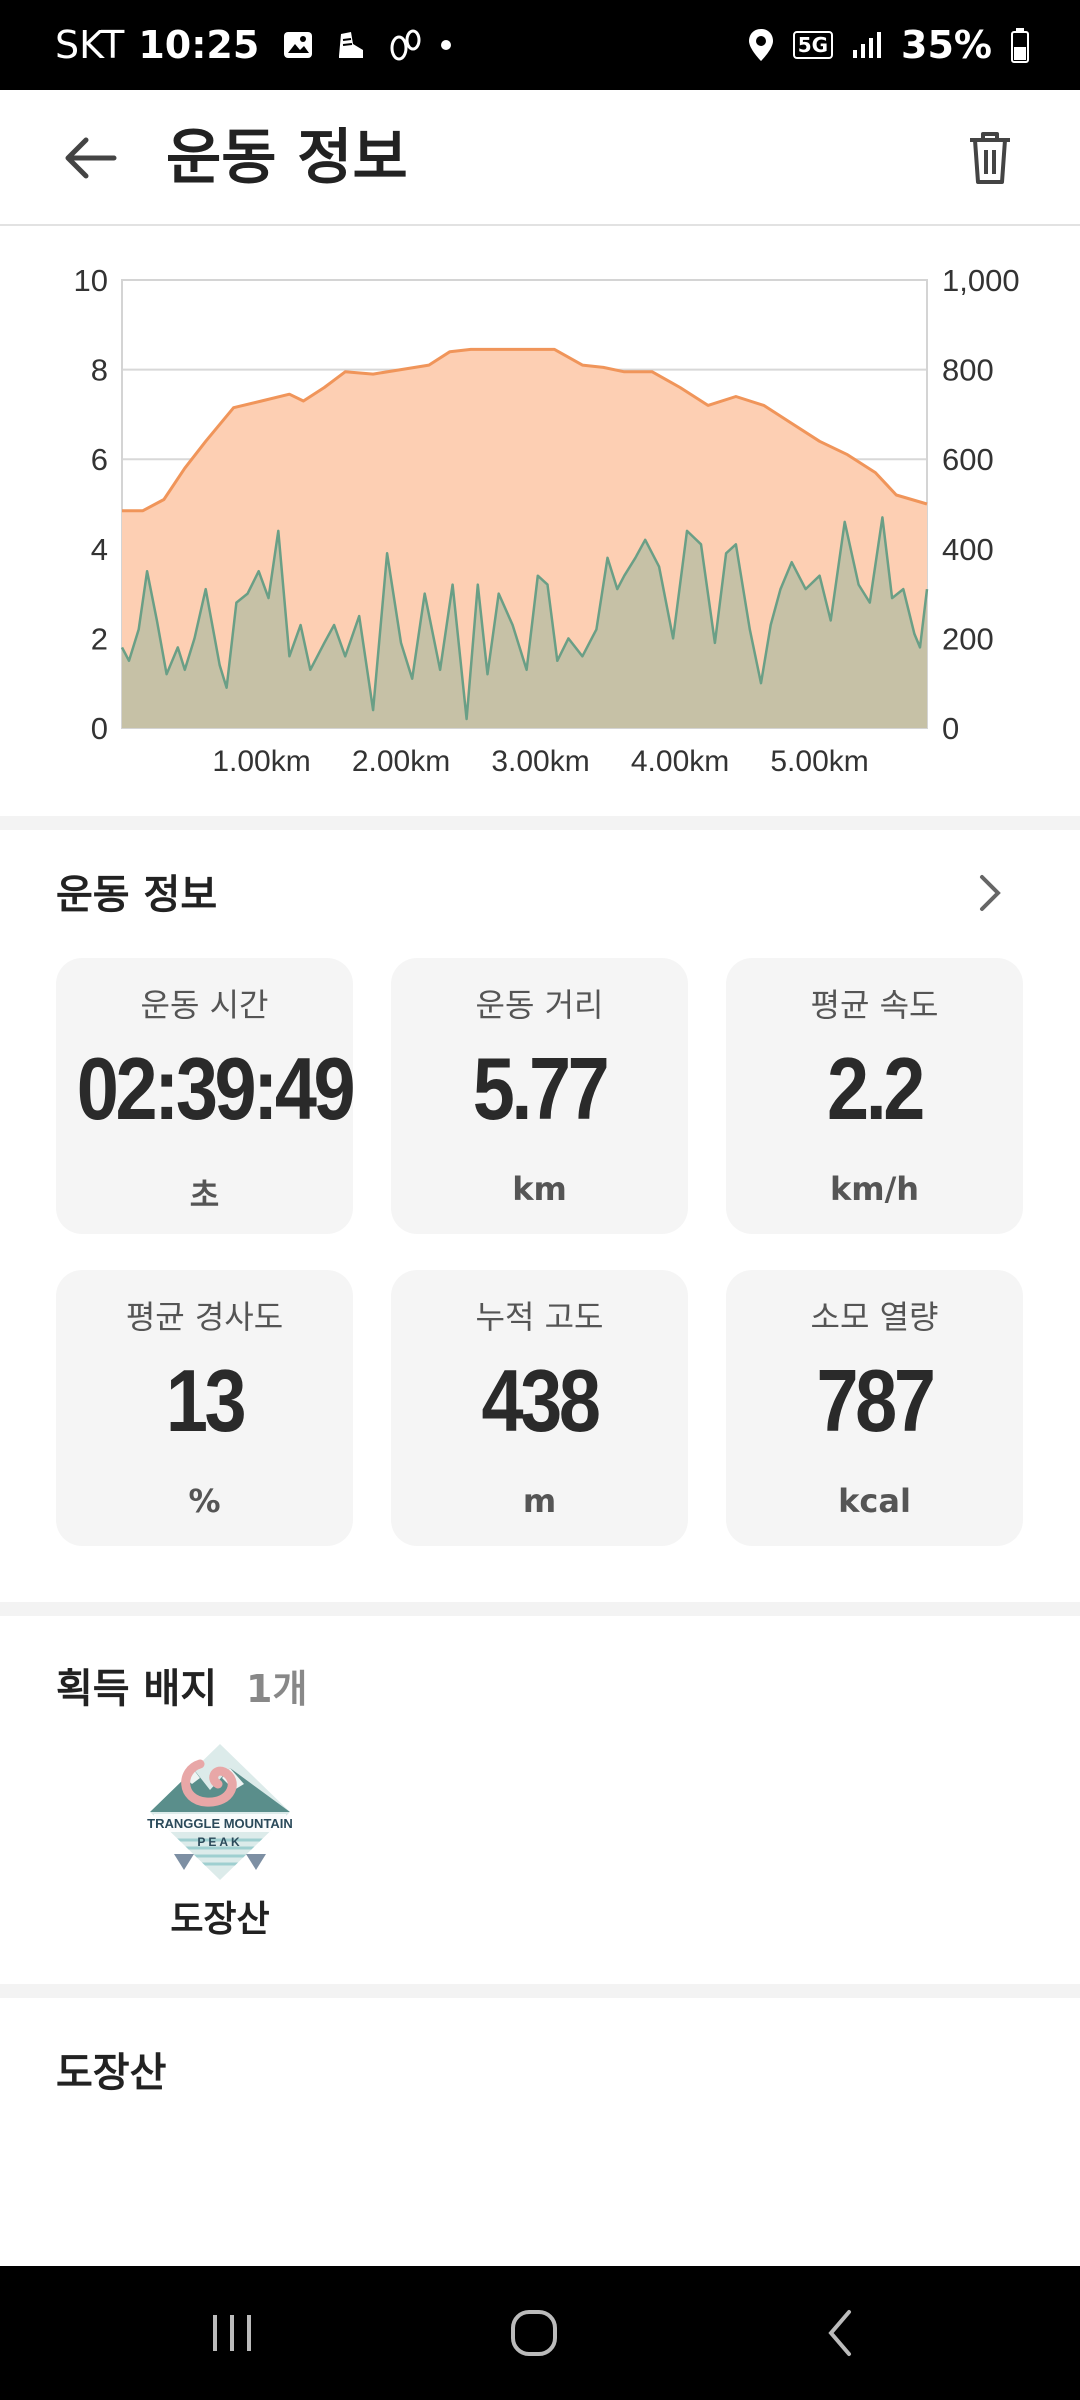 Image resolution: width=1080 pixels, height=2400 pixels. I want to click on workout-detail-button, so click(990, 893).